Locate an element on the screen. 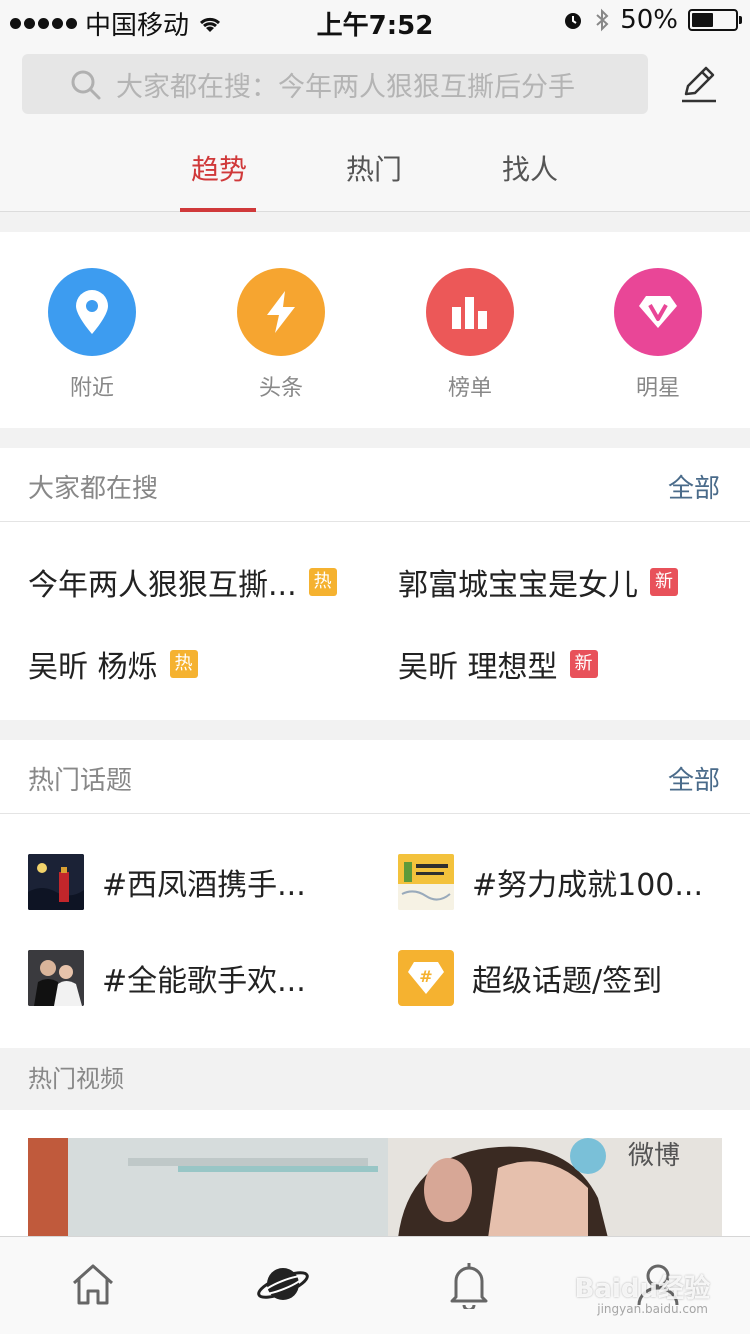  tab-label: 趋势 is located at coordinates (218, 169).